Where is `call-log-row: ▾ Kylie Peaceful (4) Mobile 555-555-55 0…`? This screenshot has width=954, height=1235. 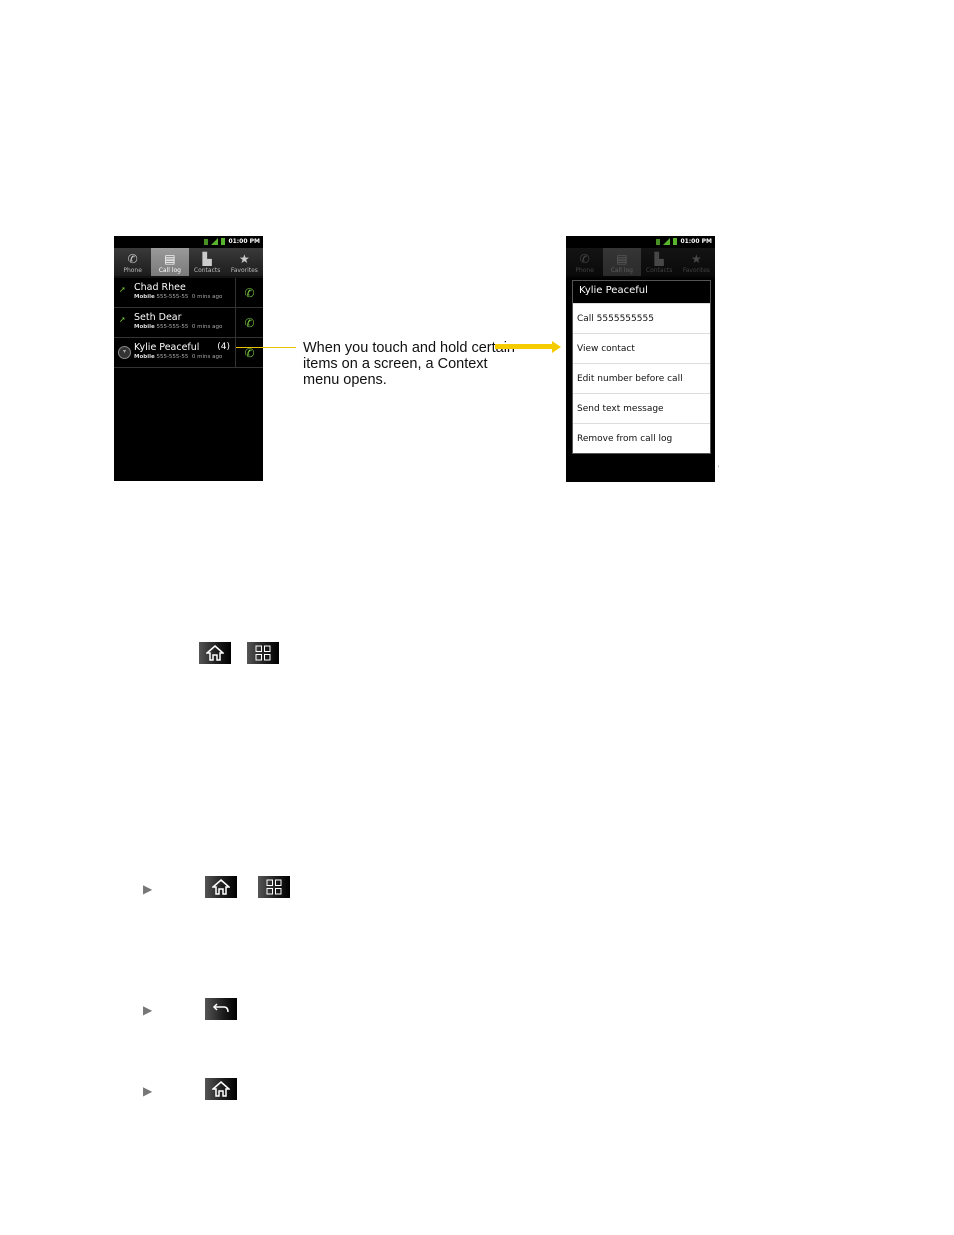 call-log-row: ▾ Kylie Peaceful (4) Mobile 555-555-55 0… is located at coordinates (188, 353).